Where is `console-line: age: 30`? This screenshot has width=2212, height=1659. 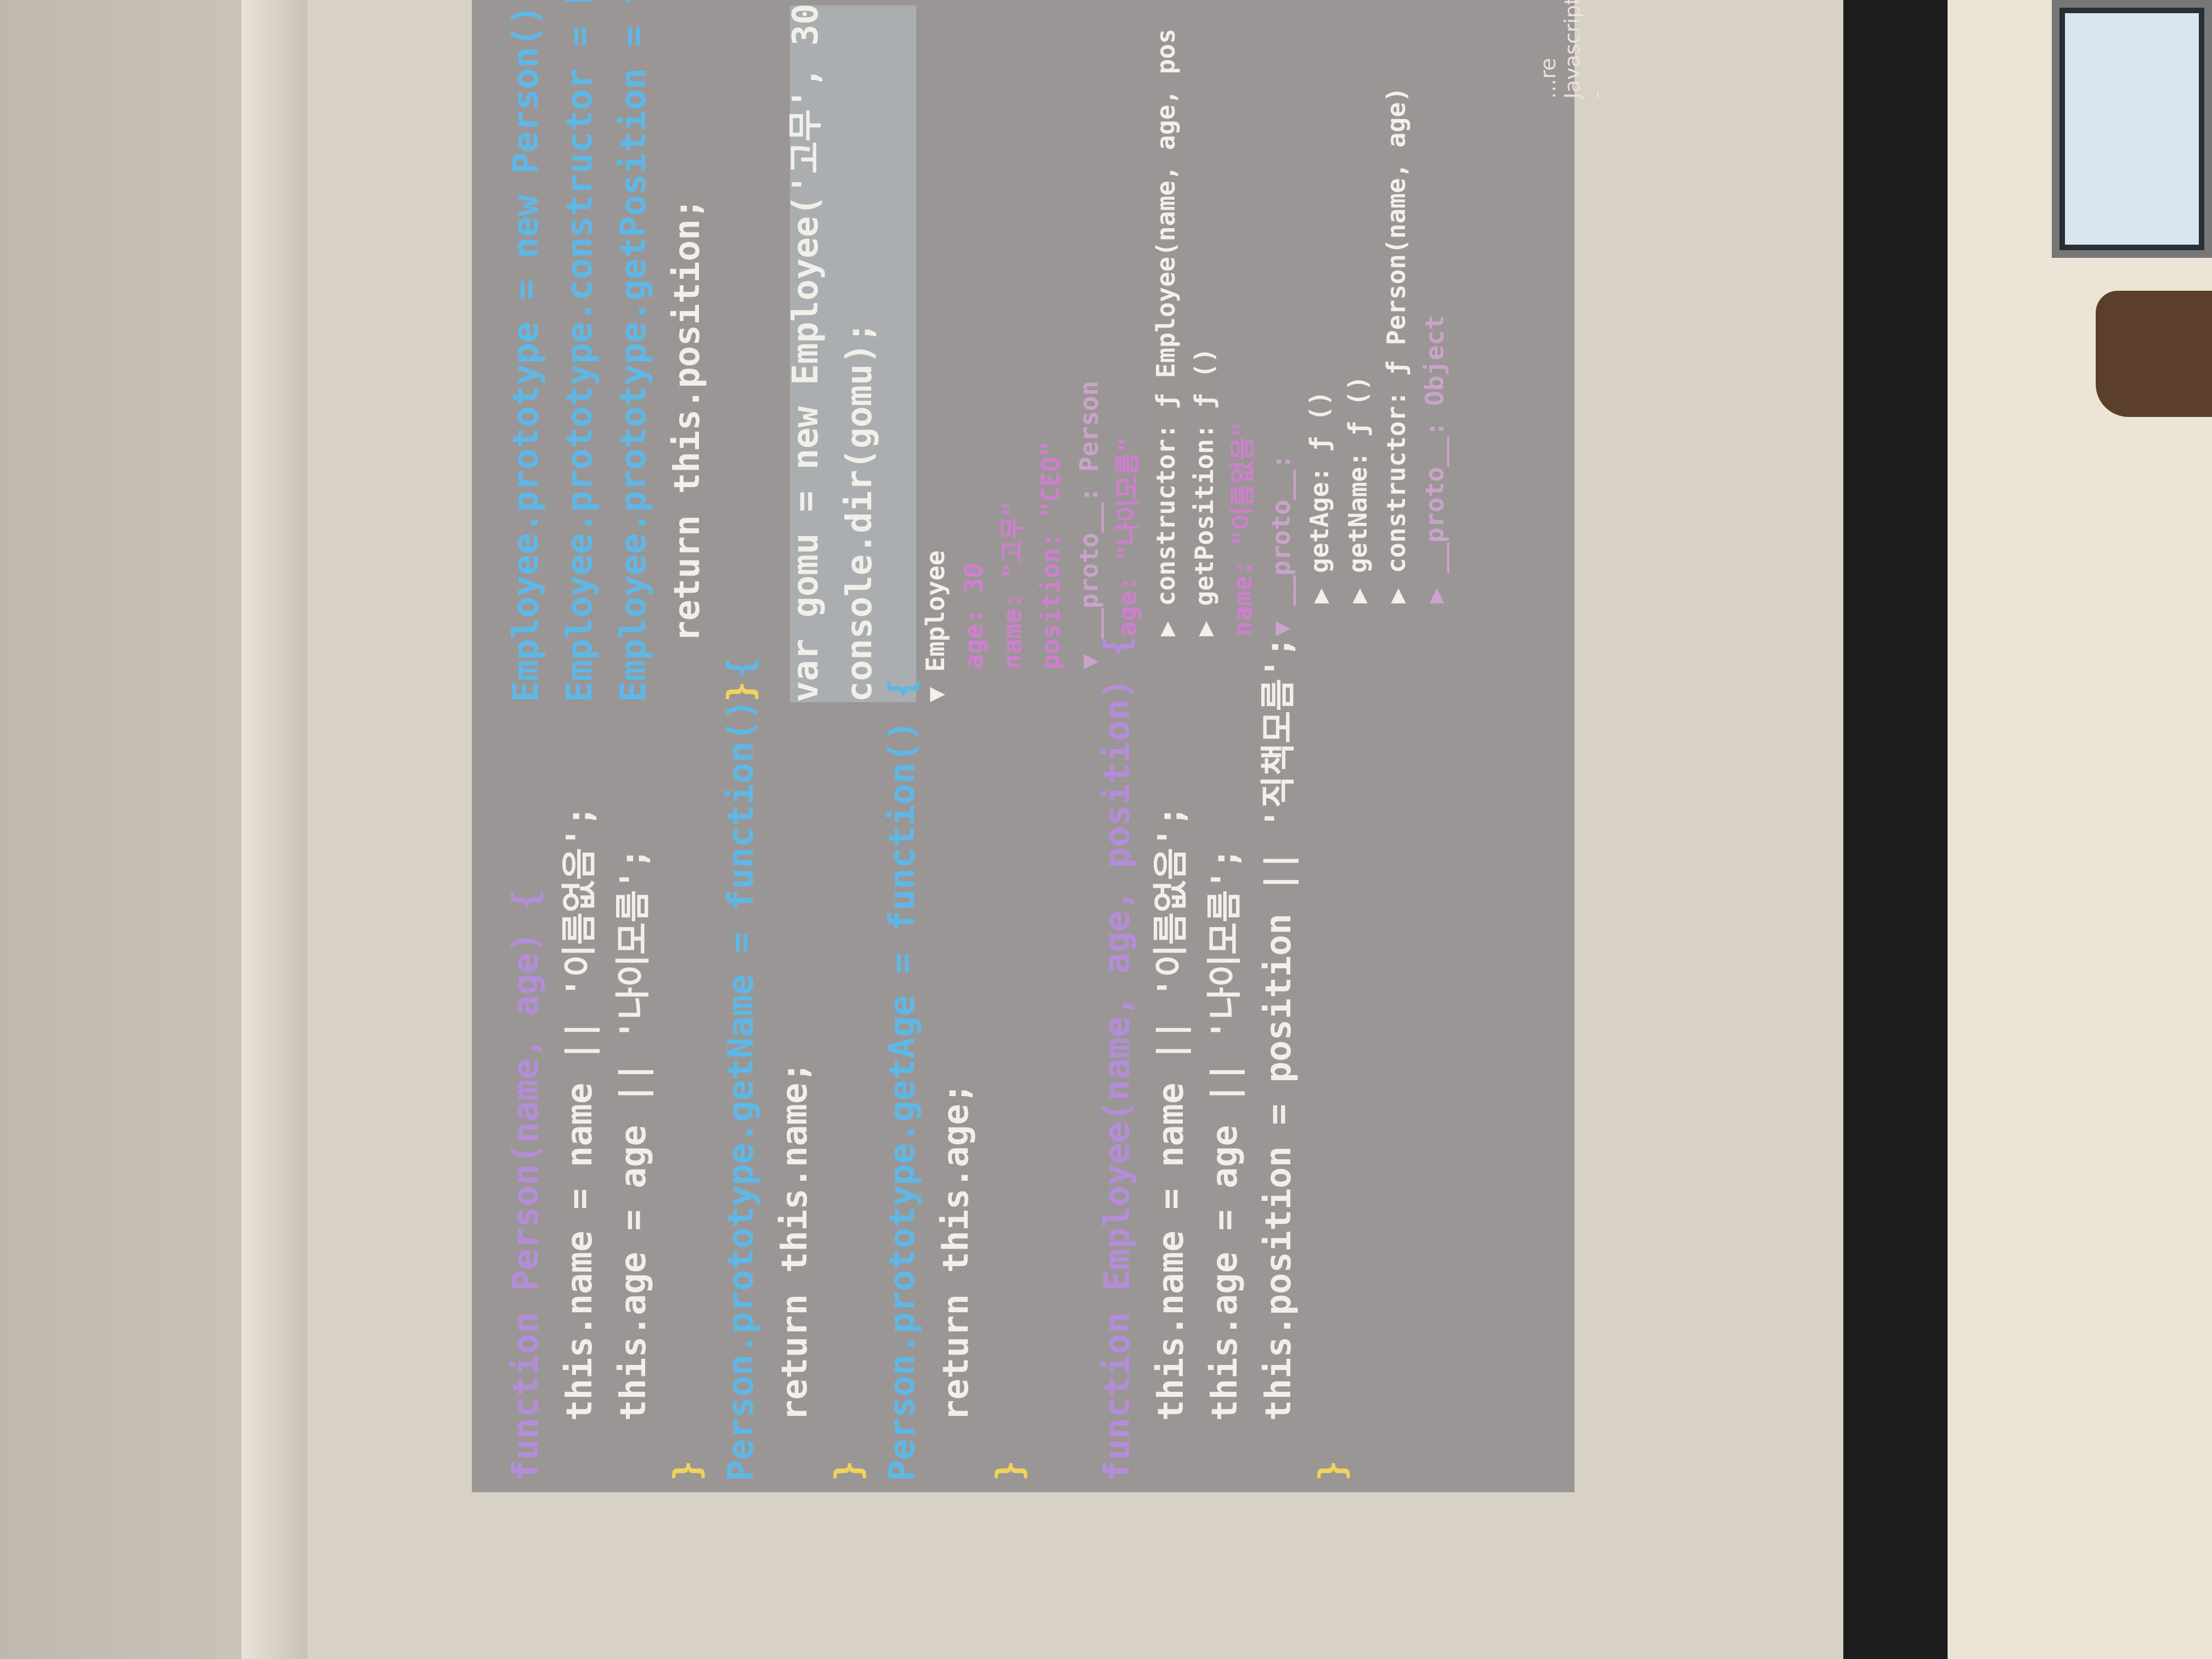
console-line: age: 30 is located at coordinates (974, 616).